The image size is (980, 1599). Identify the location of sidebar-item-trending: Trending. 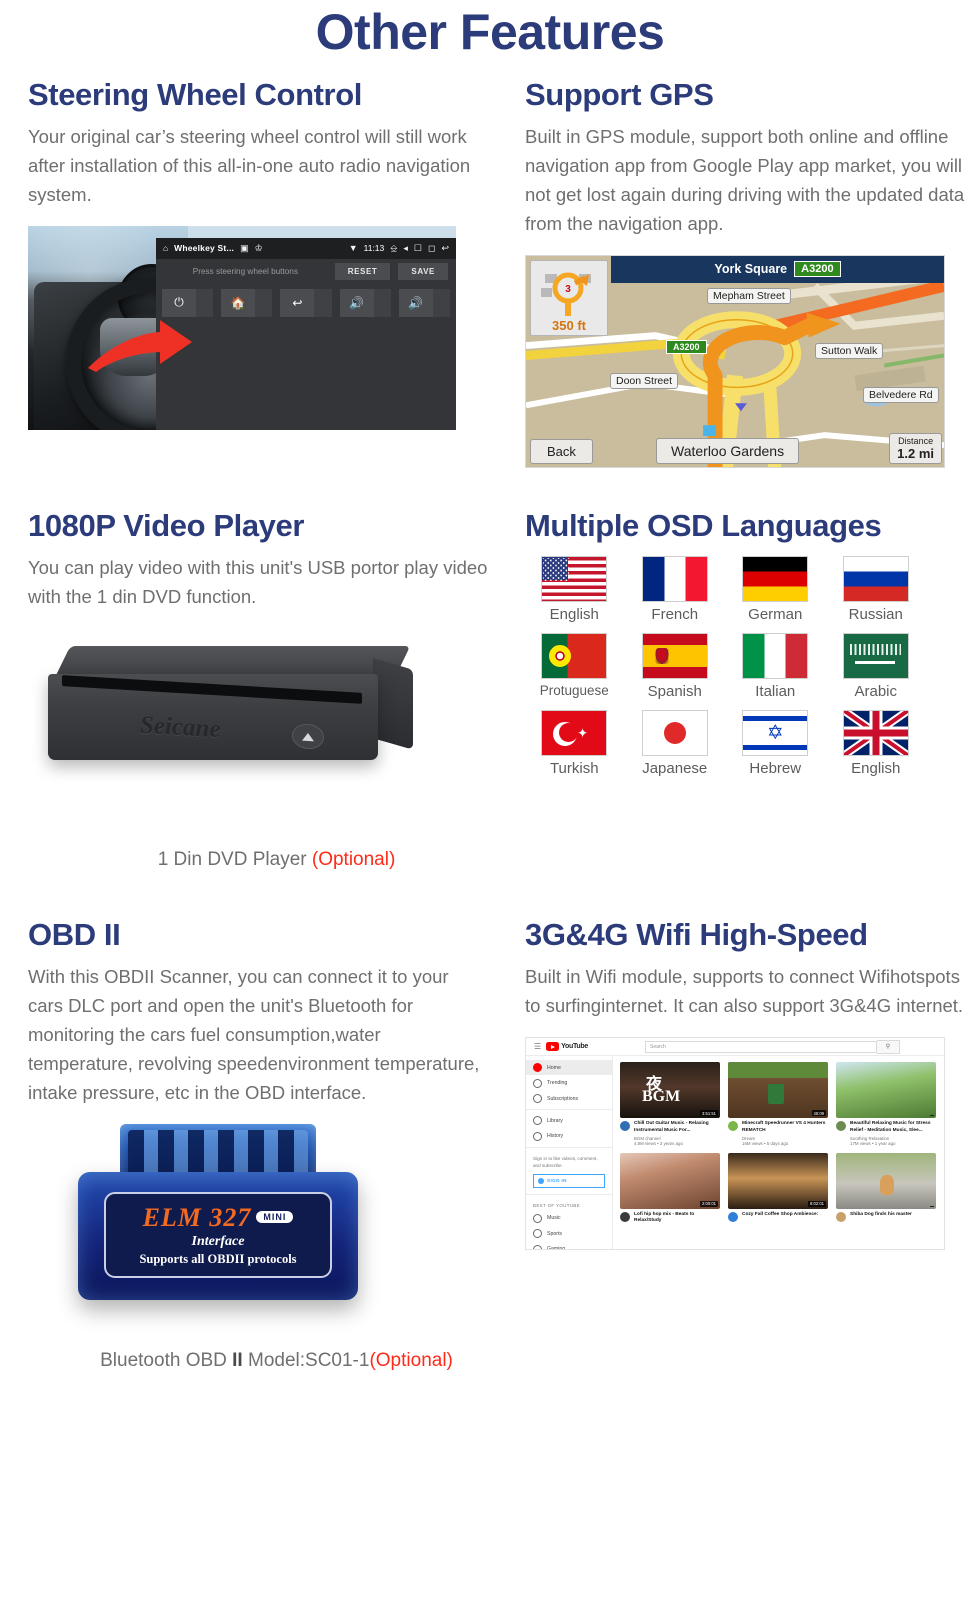
(569, 1082).